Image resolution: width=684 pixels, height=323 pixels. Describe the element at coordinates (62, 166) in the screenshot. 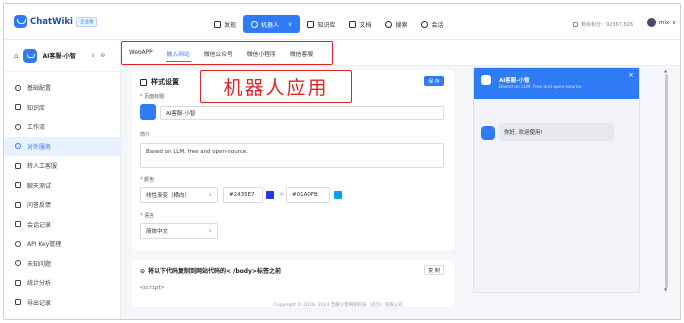

I see `sidebar-item-human-agent: 转人工客服` at that location.